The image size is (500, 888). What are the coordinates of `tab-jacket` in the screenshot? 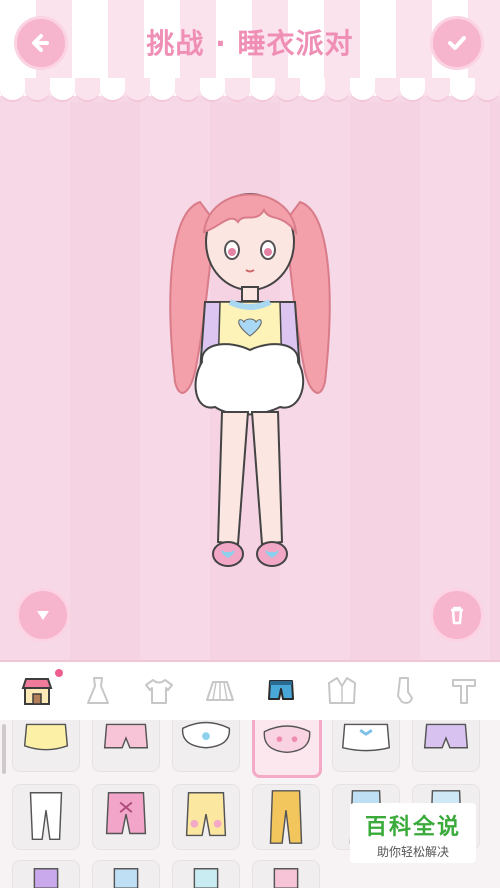 It's located at (342, 691).